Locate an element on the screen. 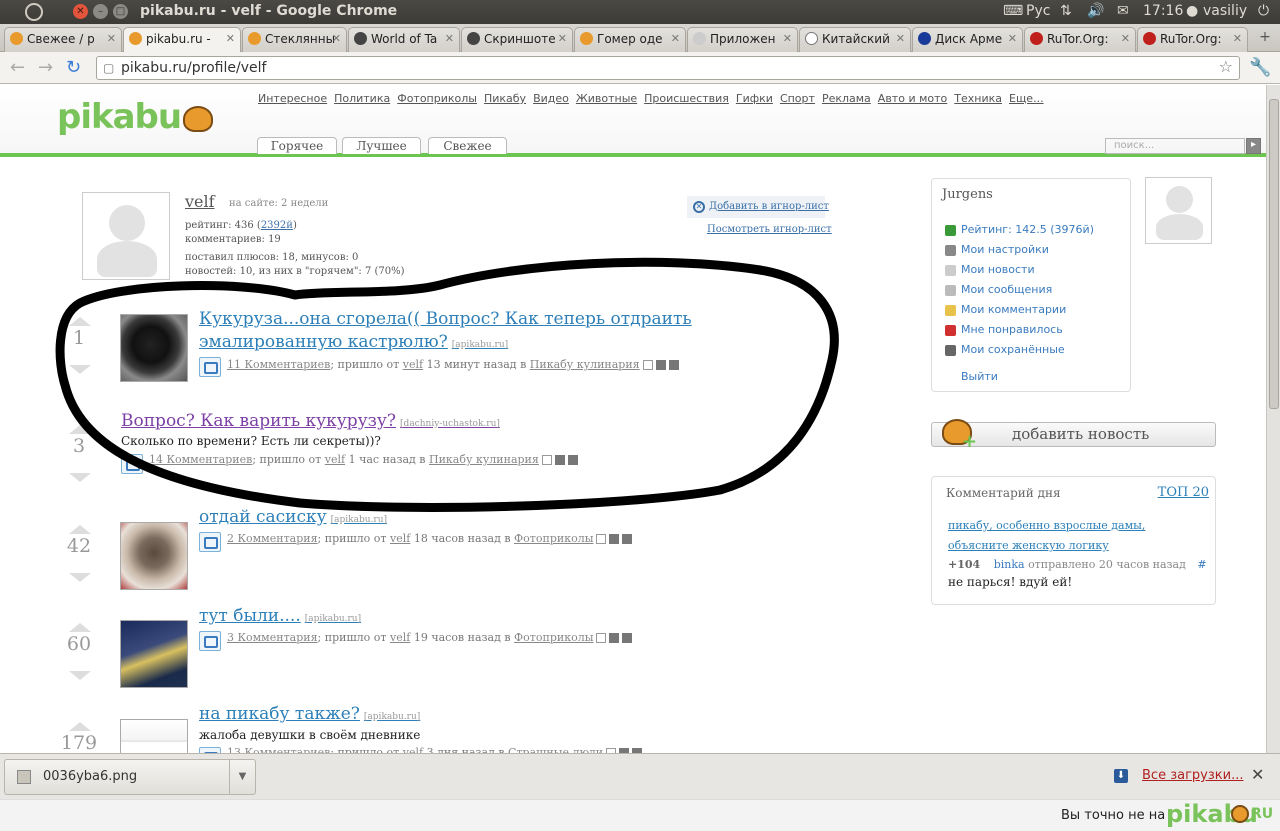  category-link: Техника is located at coordinates (978, 98).